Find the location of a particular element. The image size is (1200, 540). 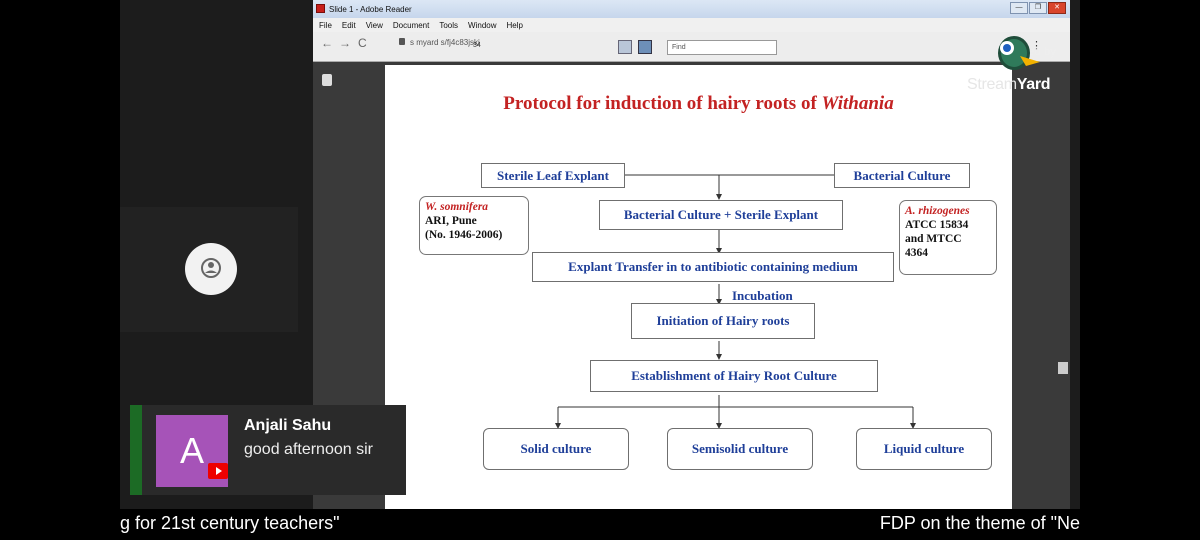

bacteria-strain-1: ATCC 15834 is located at coordinates (937, 225).